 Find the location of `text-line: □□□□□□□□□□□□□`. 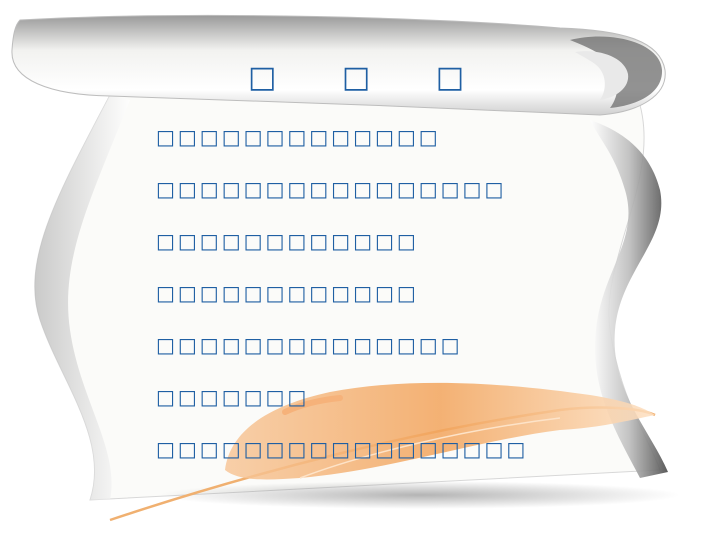

text-line: □□□□□□□□□□□□□ is located at coordinates (298, 137).